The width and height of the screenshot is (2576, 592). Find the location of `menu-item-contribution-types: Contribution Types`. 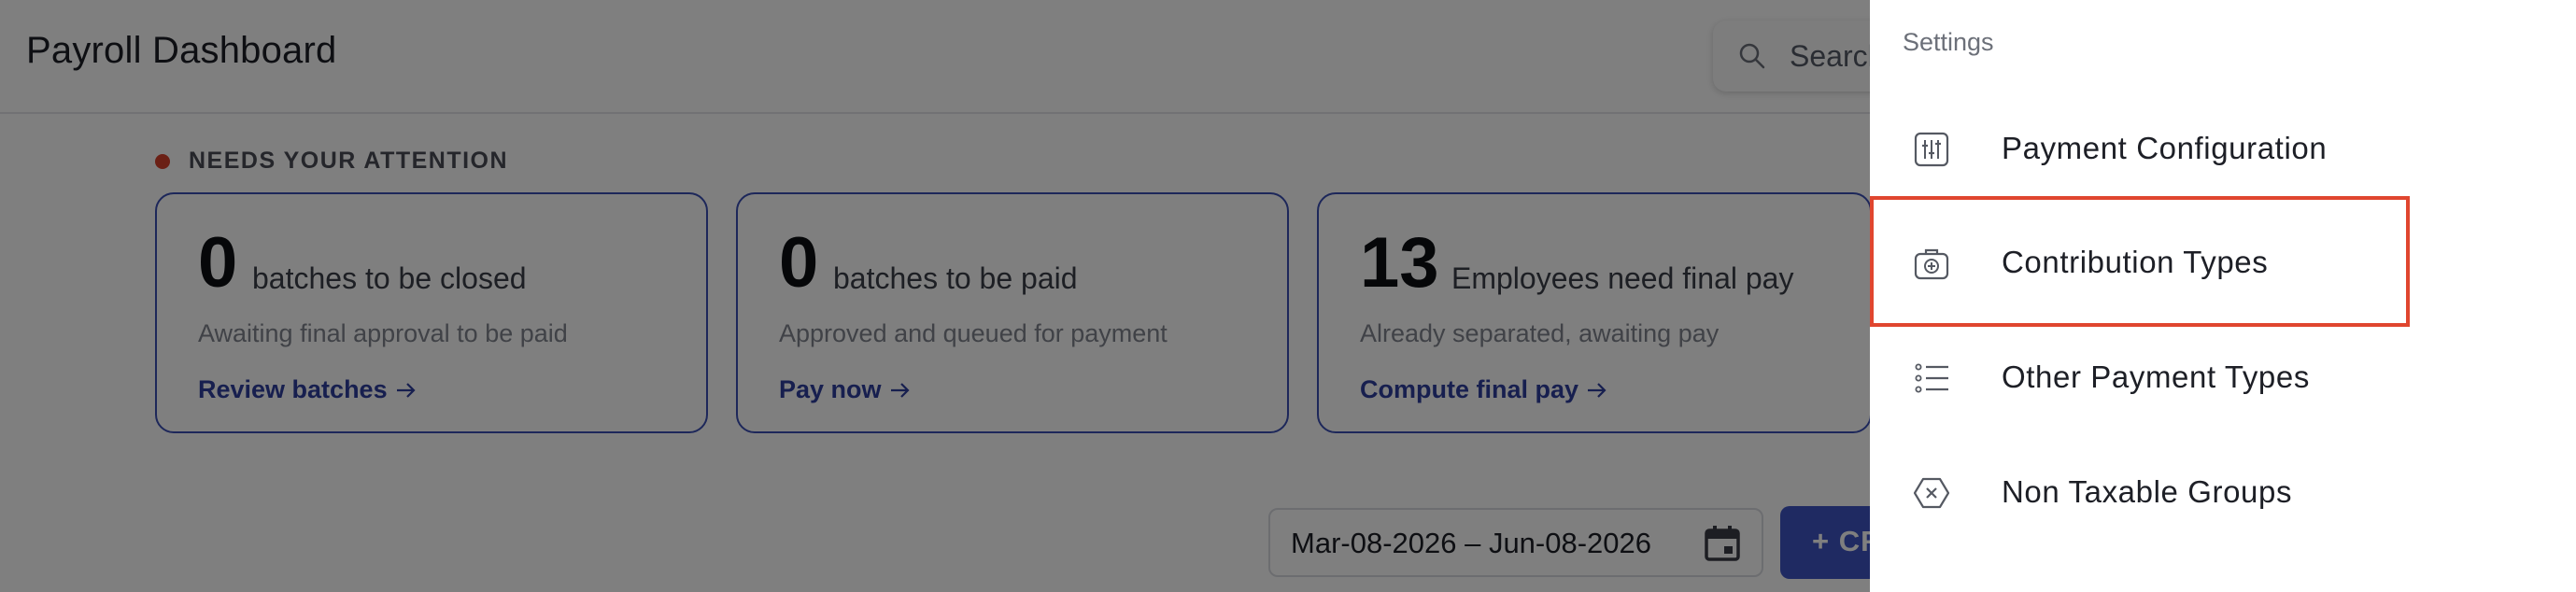

menu-item-contribution-types: Contribution Types is located at coordinates (2223, 261).